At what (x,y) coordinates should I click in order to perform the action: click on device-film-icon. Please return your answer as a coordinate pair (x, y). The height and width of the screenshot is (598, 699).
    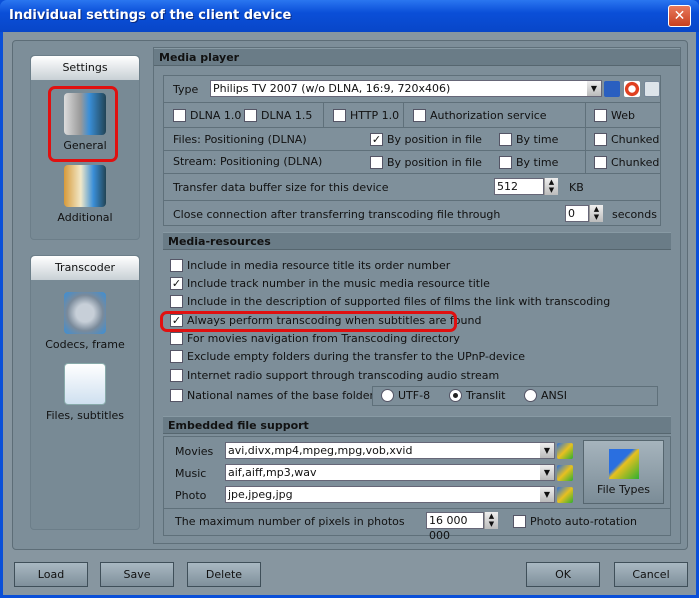
    Looking at the image, I should click on (85, 114).